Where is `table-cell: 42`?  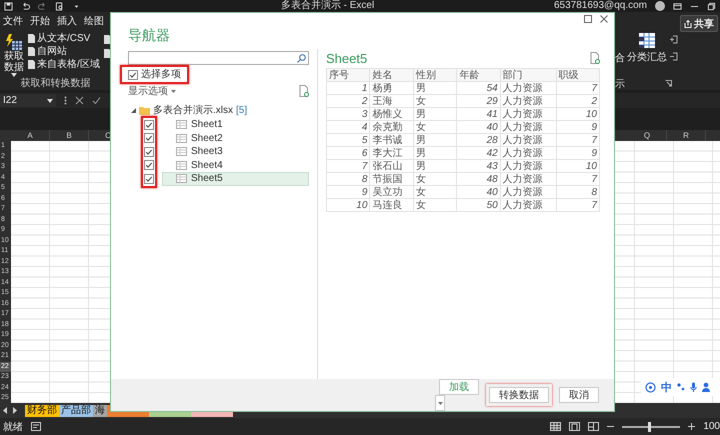
table-cell: 42 is located at coordinates (478, 153).